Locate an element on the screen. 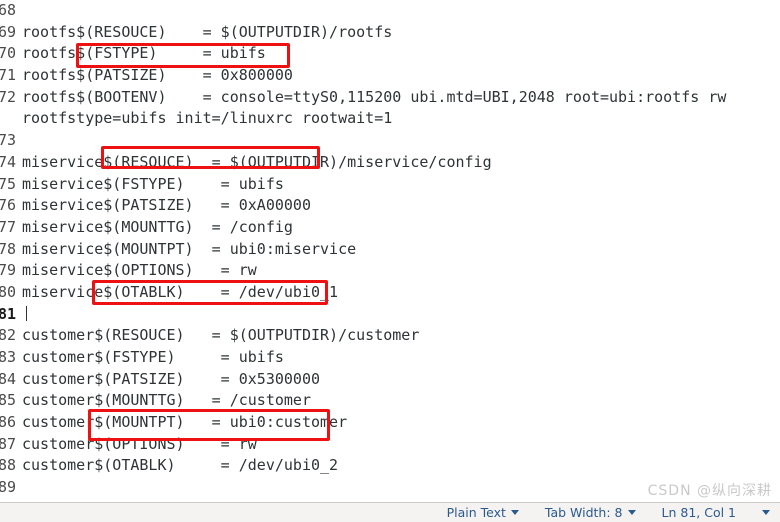  code-line: 73 is located at coordinates (390, 141).